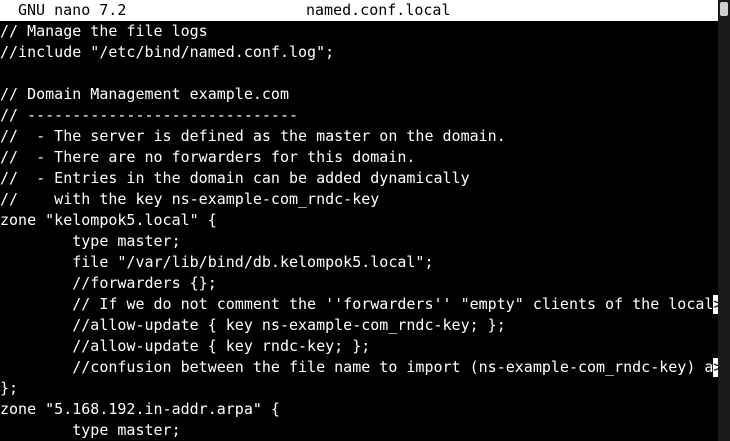 This screenshot has width=730, height=441. I want to click on editor-line: // ------------------------------, so click(359, 115).